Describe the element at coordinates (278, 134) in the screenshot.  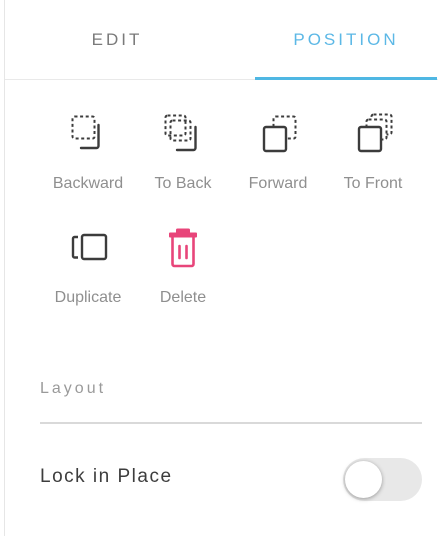
I see `bring-forward-icon` at that location.